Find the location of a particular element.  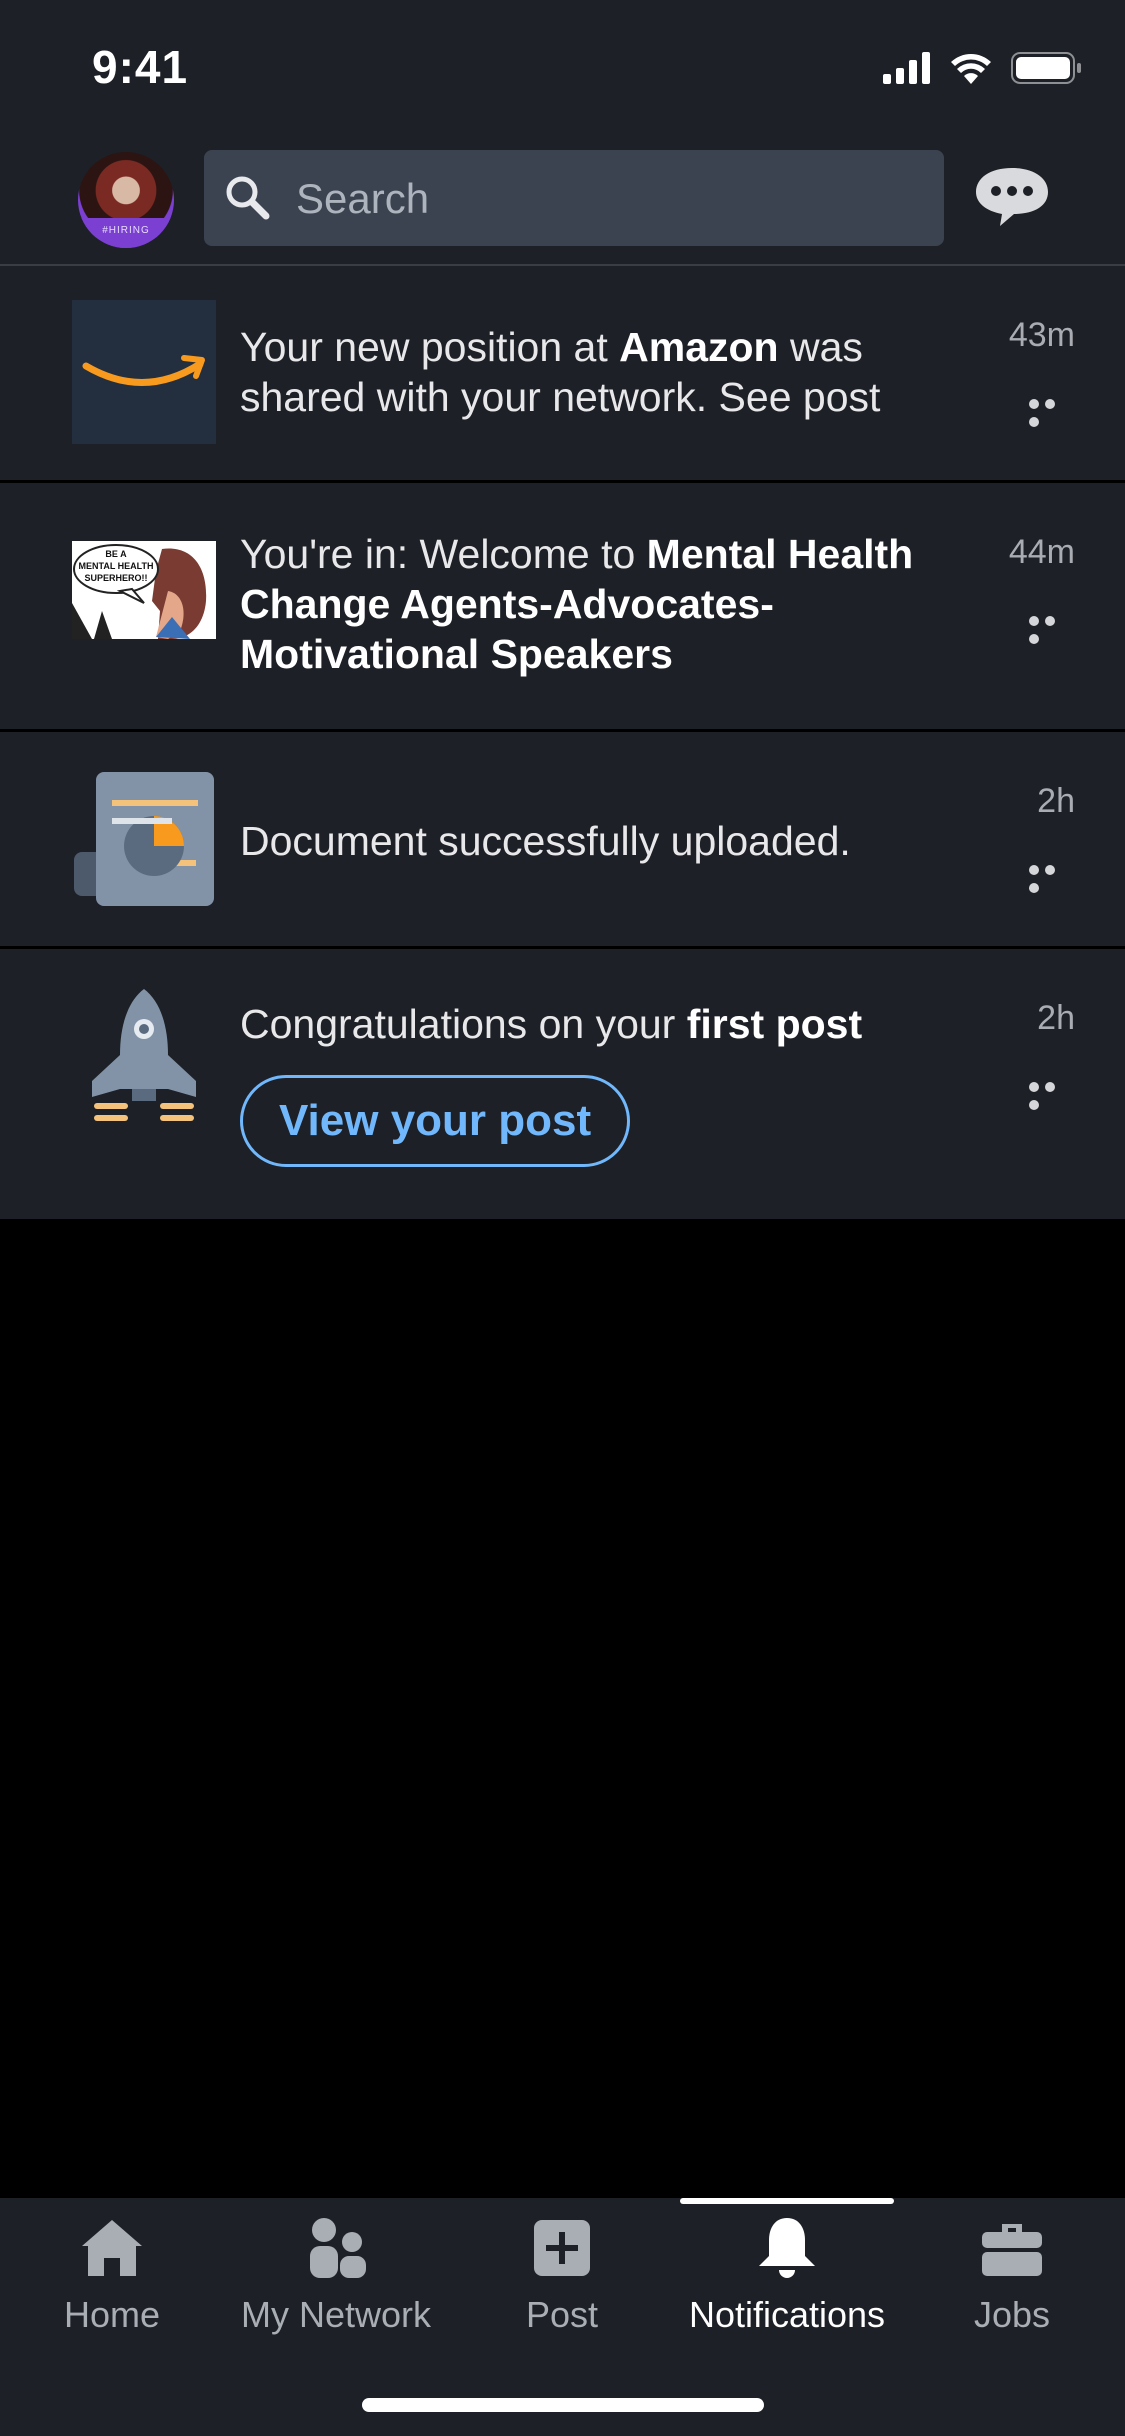

search-input is located at coordinates (606, 199).